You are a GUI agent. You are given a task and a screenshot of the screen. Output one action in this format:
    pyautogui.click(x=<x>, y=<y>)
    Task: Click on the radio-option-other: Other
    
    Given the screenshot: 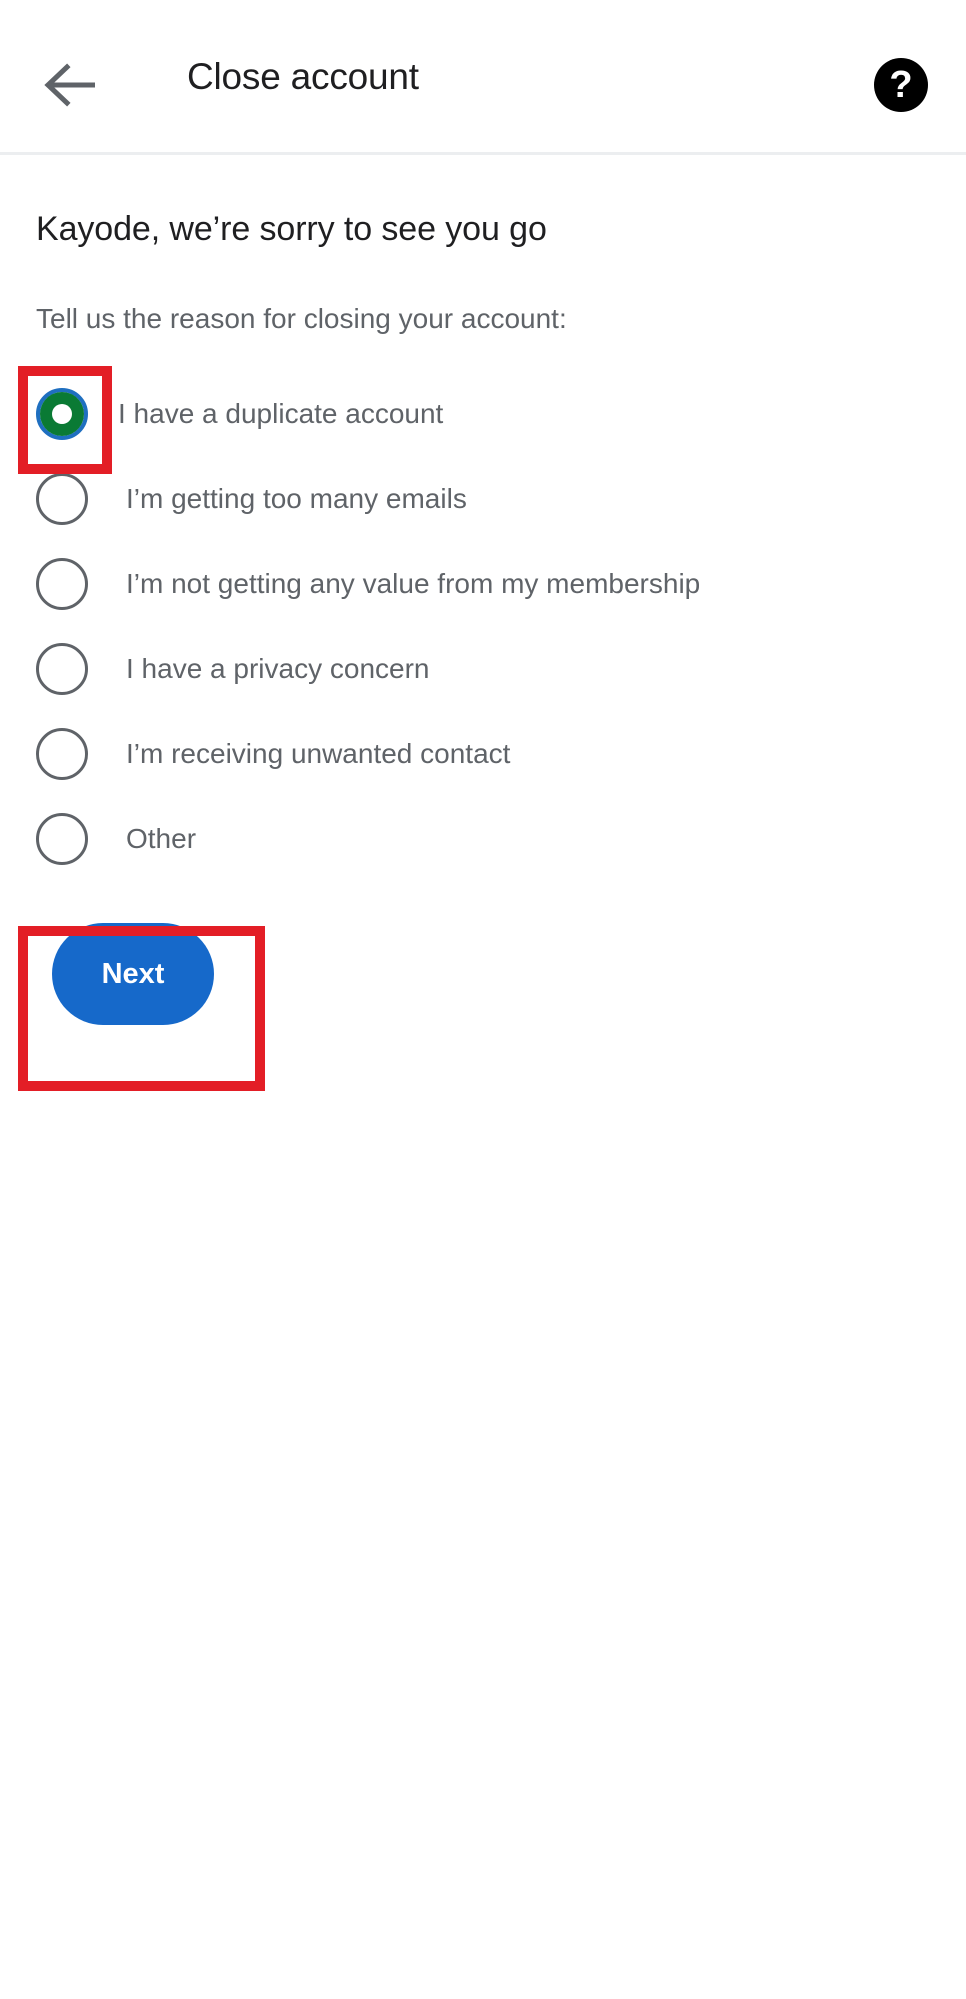 What is the action you would take?
    pyautogui.click(x=483, y=838)
    